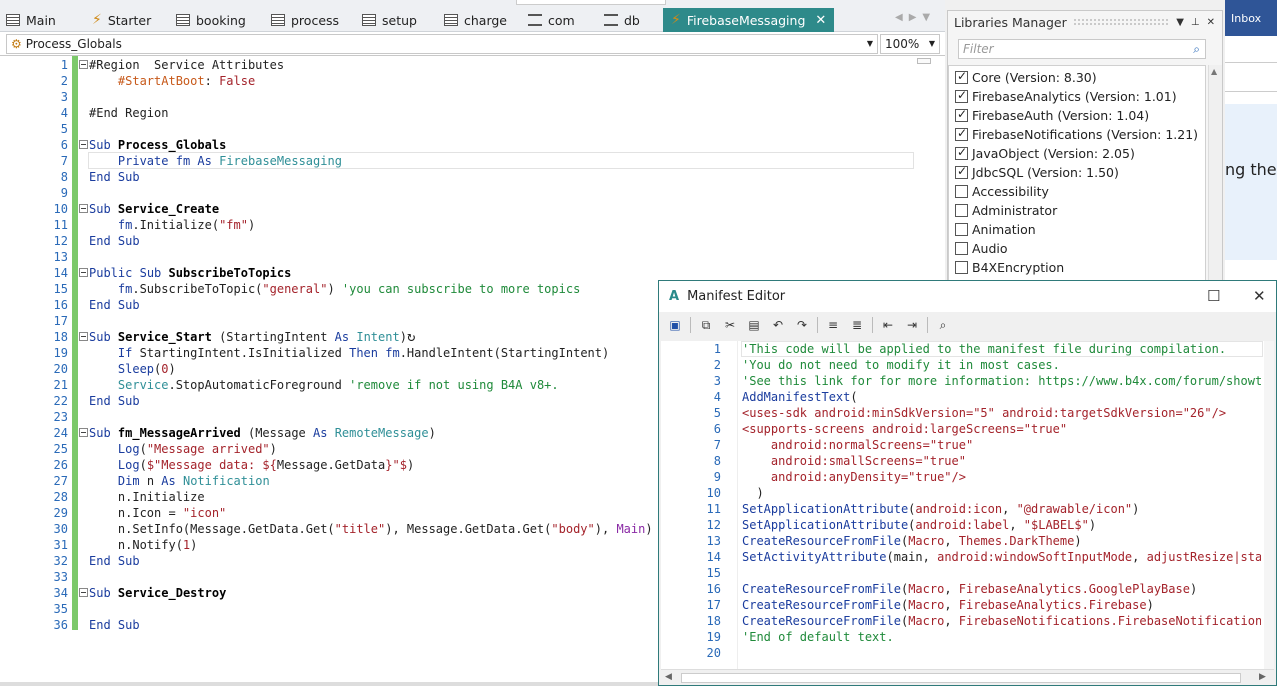 The image size is (1277, 686). I want to click on library-item: FirebaseAnalytics (Version: 1.01), so click(1066, 96).